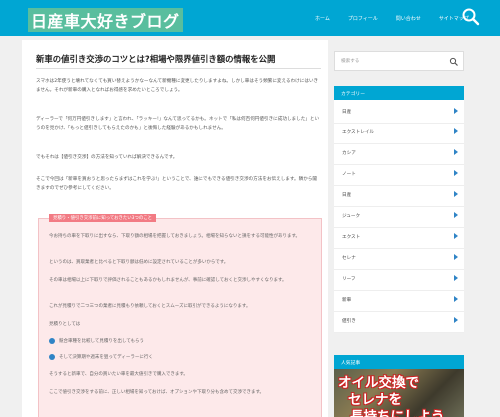  I want to click on info-box-text: そうすると新車で、自分の買いたい車を最大値引きで購入できます。, so click(118, 374).